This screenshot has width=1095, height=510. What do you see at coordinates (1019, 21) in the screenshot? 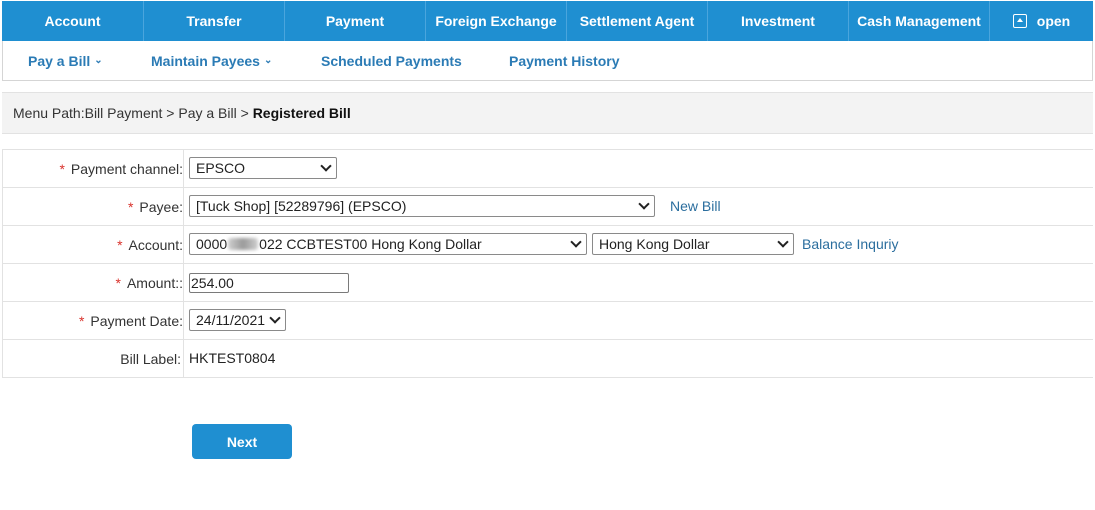
I see `panel-open-icon` at bounding box center [1019, 21].